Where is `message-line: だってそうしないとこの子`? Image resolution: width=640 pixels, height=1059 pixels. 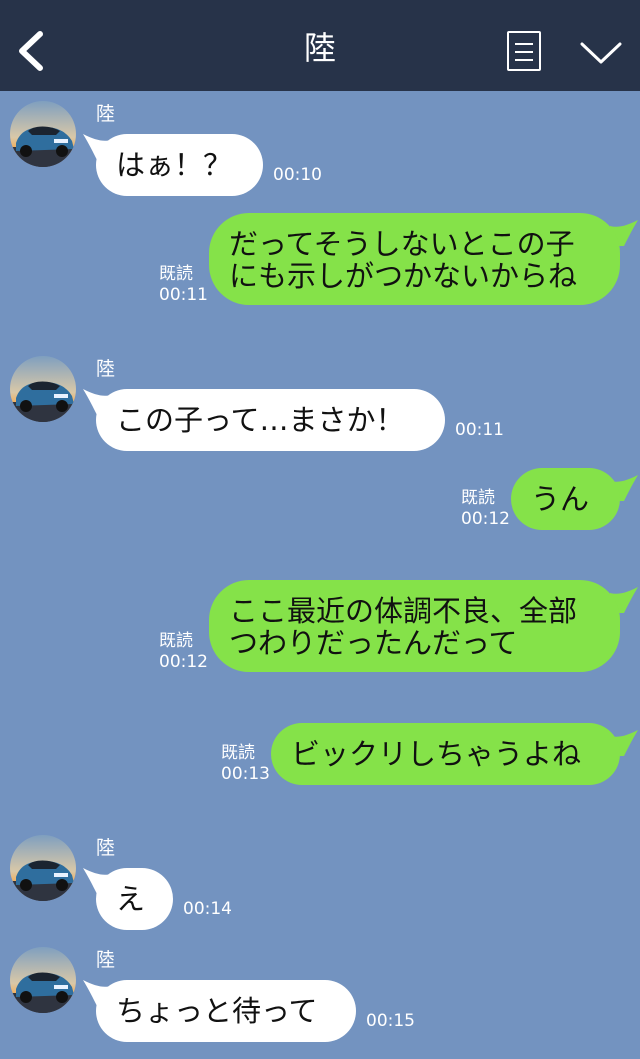
message-line: だってそうしないとこの子 is located at coordinates (402, 244).